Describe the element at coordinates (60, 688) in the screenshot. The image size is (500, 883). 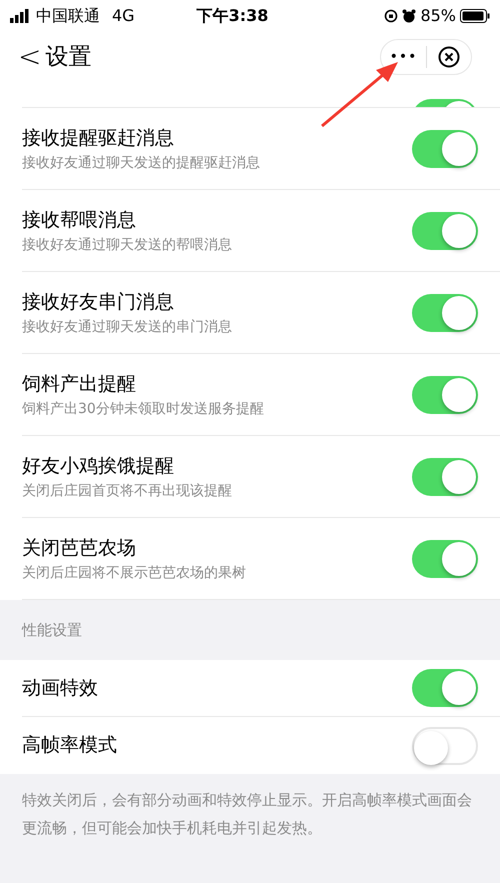
I see `setting-title: 动画特效` at that location.